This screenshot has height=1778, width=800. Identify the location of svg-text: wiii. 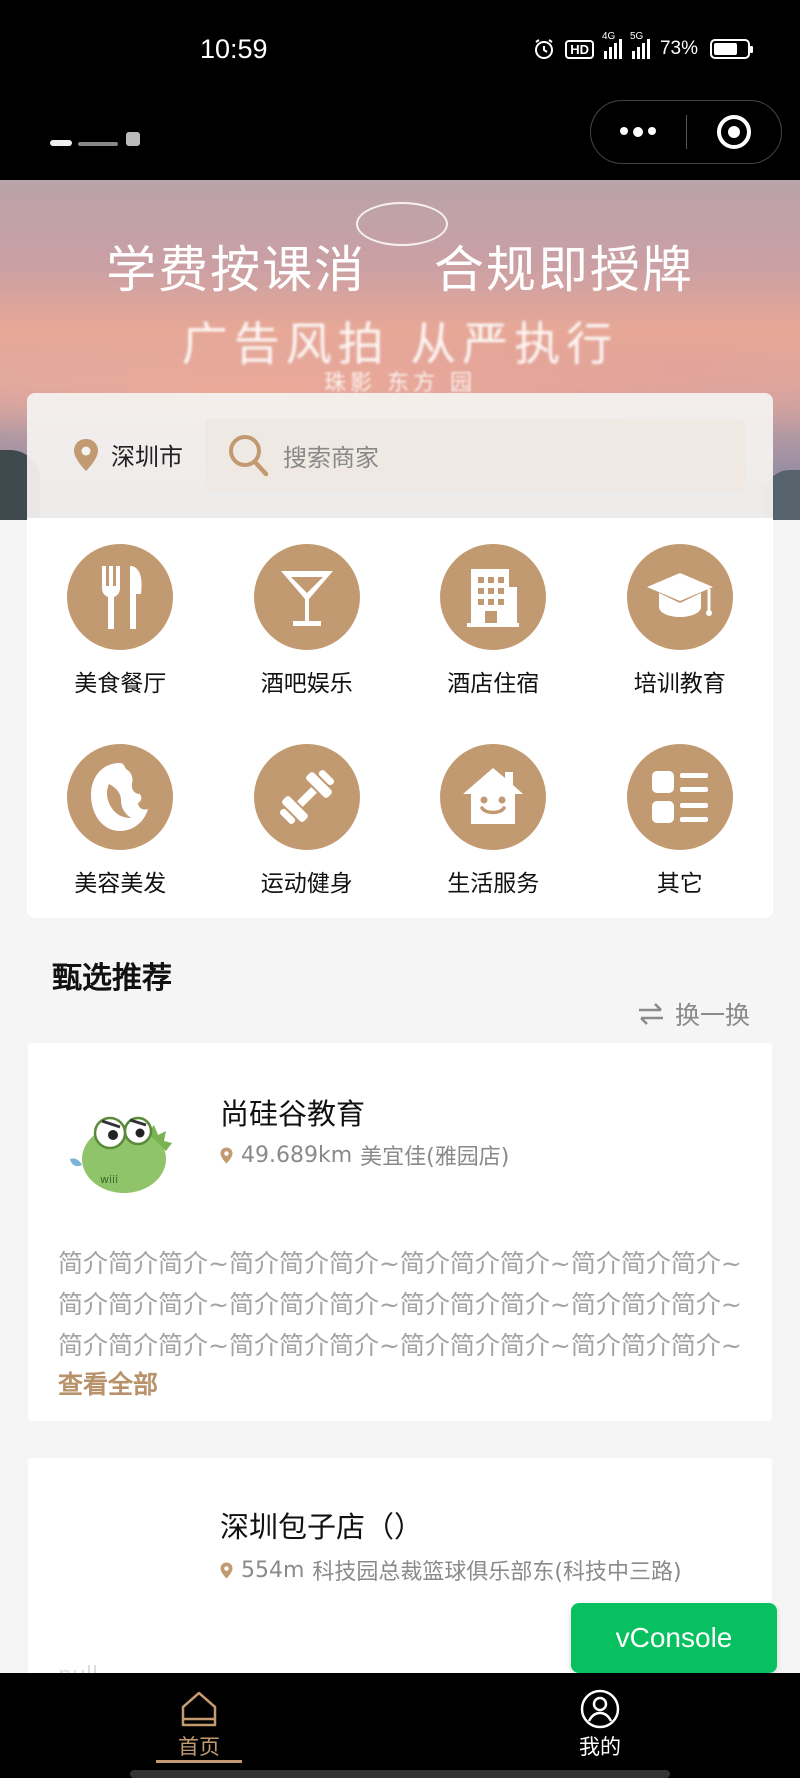
(109, 1179).